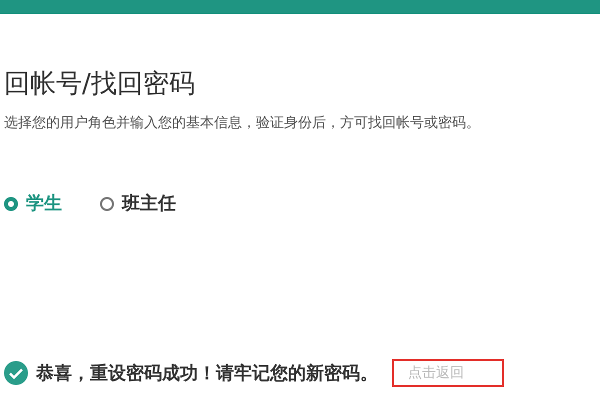 The height and width of the screenshot is (400, 600). What do you see at coordinates (207, 374) in the screenshot?
I see `success-message: 恭喜，重设密码成功！请牢记您的新密码。` at bounding box center [207, 374].